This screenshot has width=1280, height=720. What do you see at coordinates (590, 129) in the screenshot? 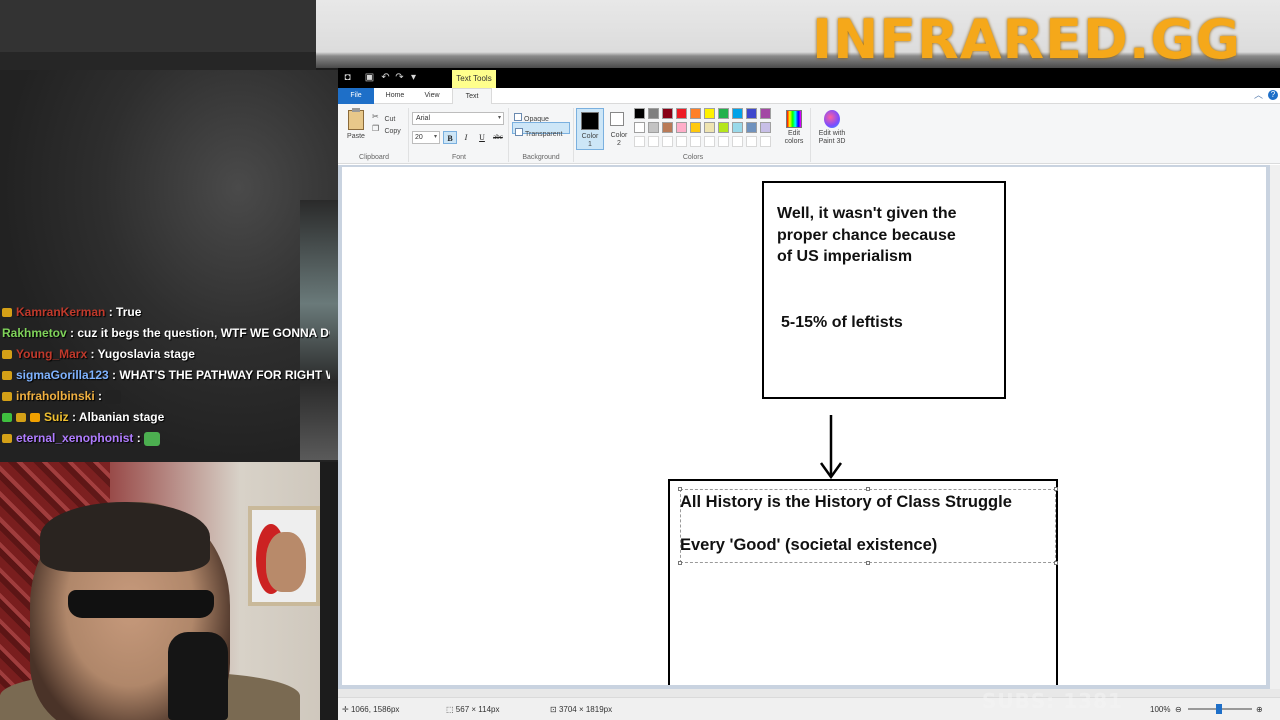
I see `color1-button: Color 1` at bounding box center [590, 129].